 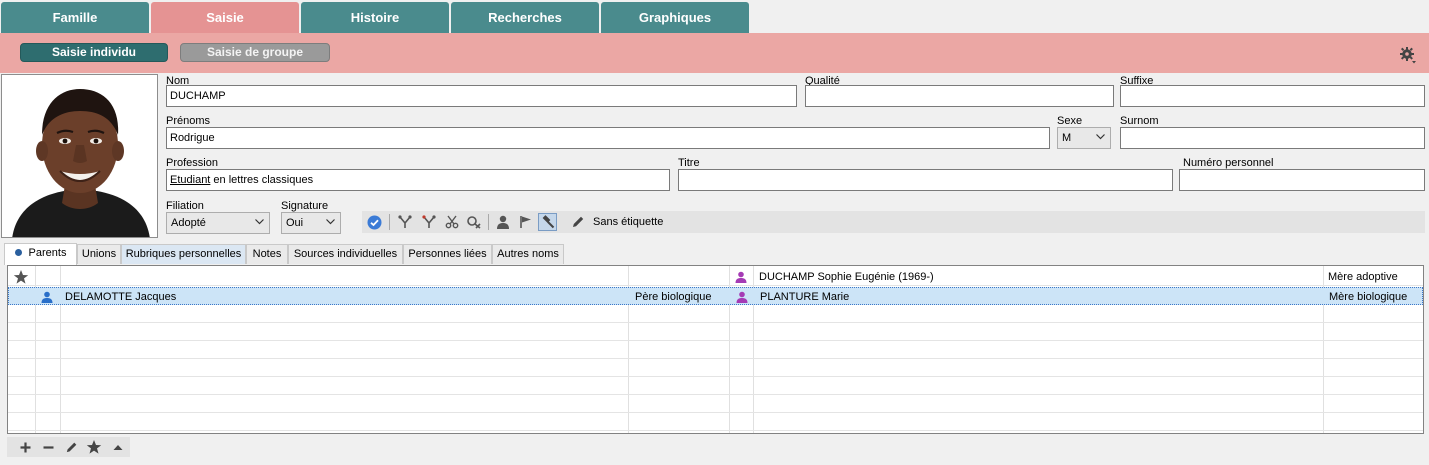 I want to click on mode-bar: Saisie individu Saisie de groupe, so click(x=714, y=53).